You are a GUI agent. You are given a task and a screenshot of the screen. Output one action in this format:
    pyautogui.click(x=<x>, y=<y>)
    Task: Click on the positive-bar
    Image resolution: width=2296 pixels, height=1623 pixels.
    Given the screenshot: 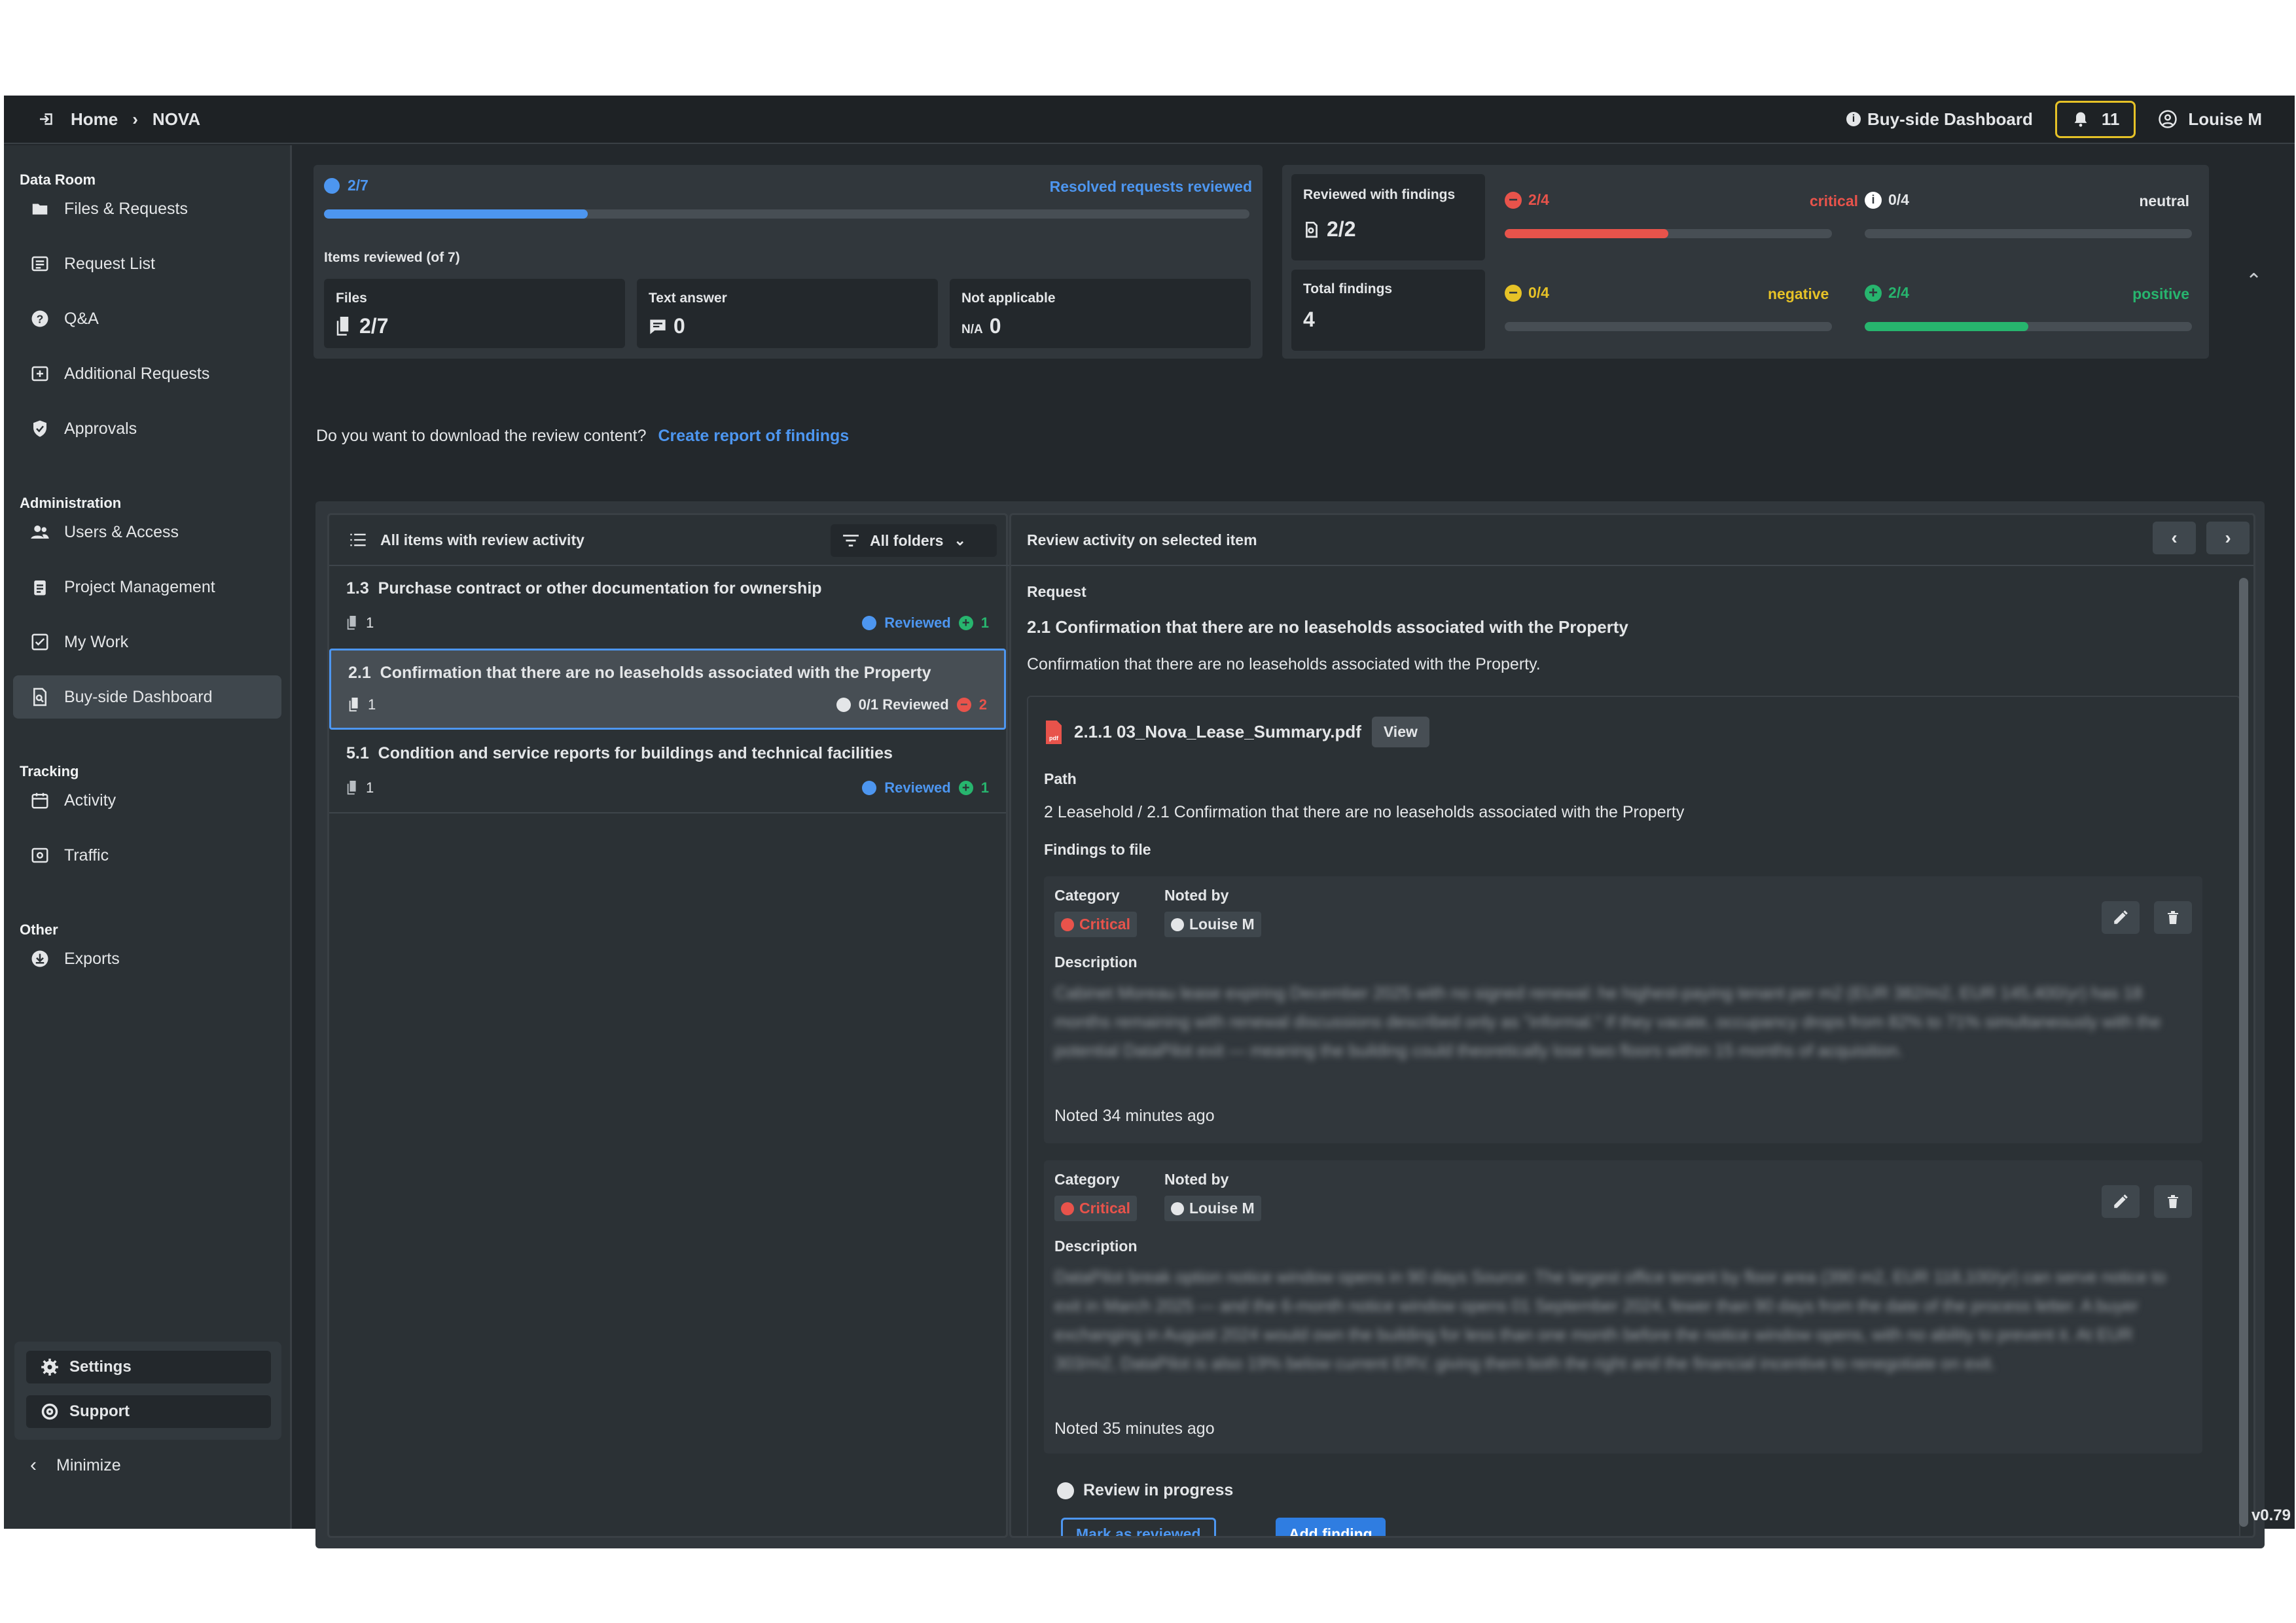 What is the action you would take?
    pyautogui.click(x=2028, y=326)
    